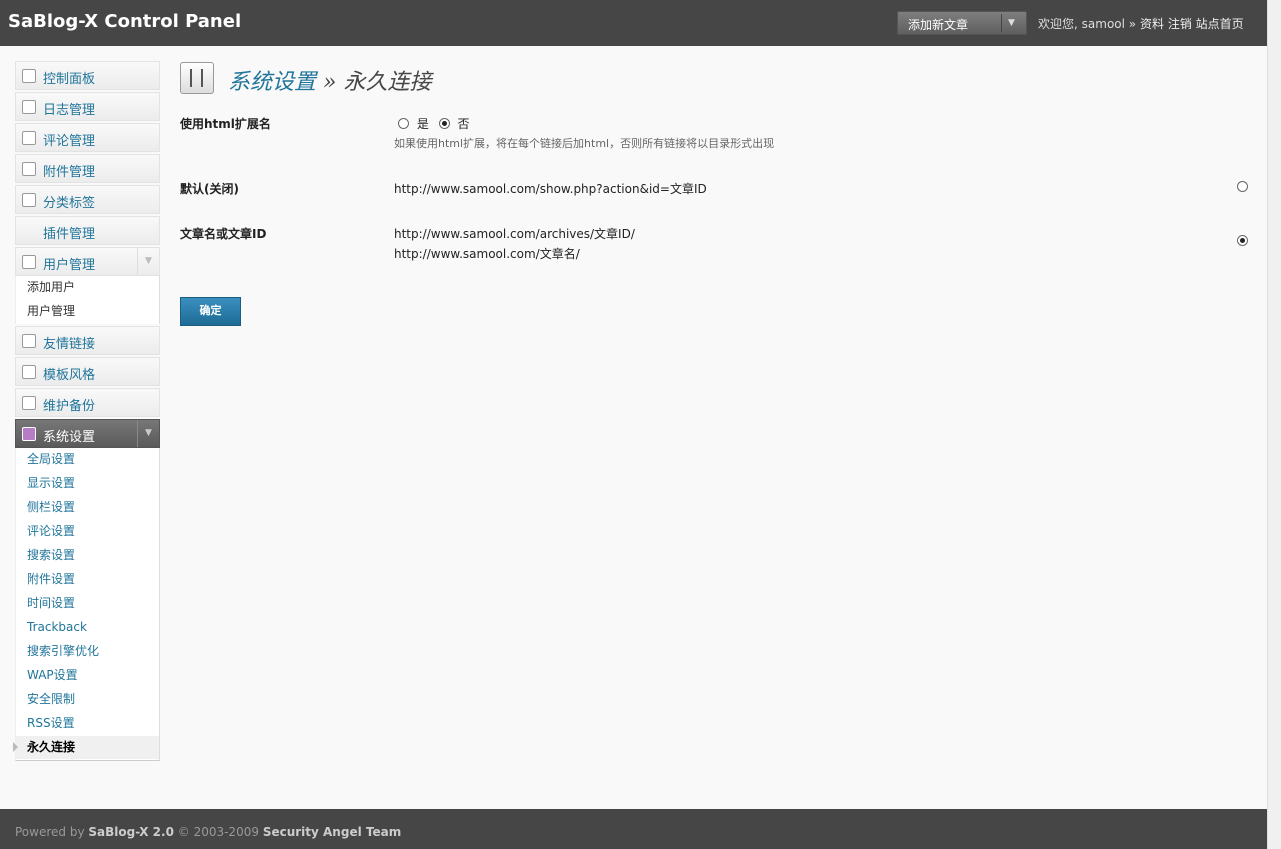 The height and width of the screenshot is (849, 1281). I want to click on html-ext-no-label: 否, so click(464, 124).